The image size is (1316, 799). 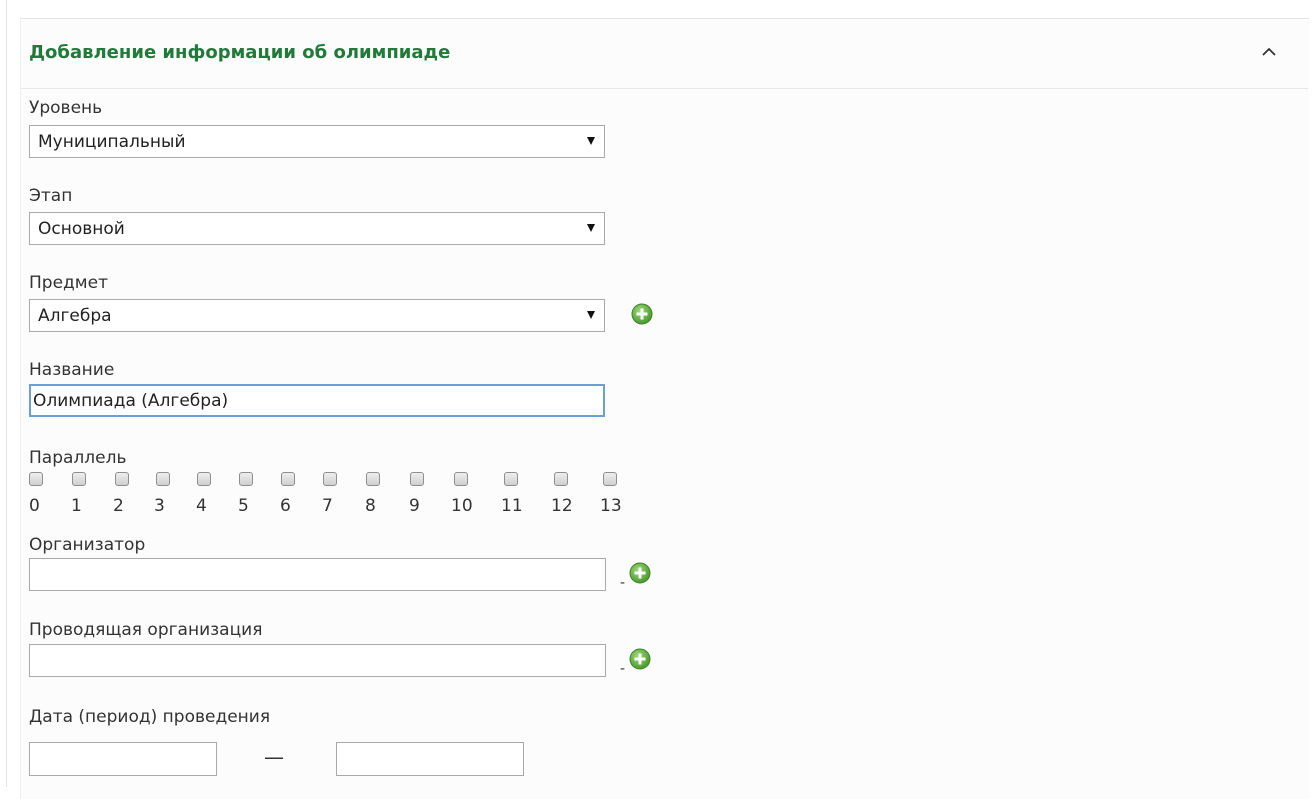 What do you see at coordinates (243, 506) in the screenshot?
I see `grade-label-5: 5` at bounding box center [243, 506].